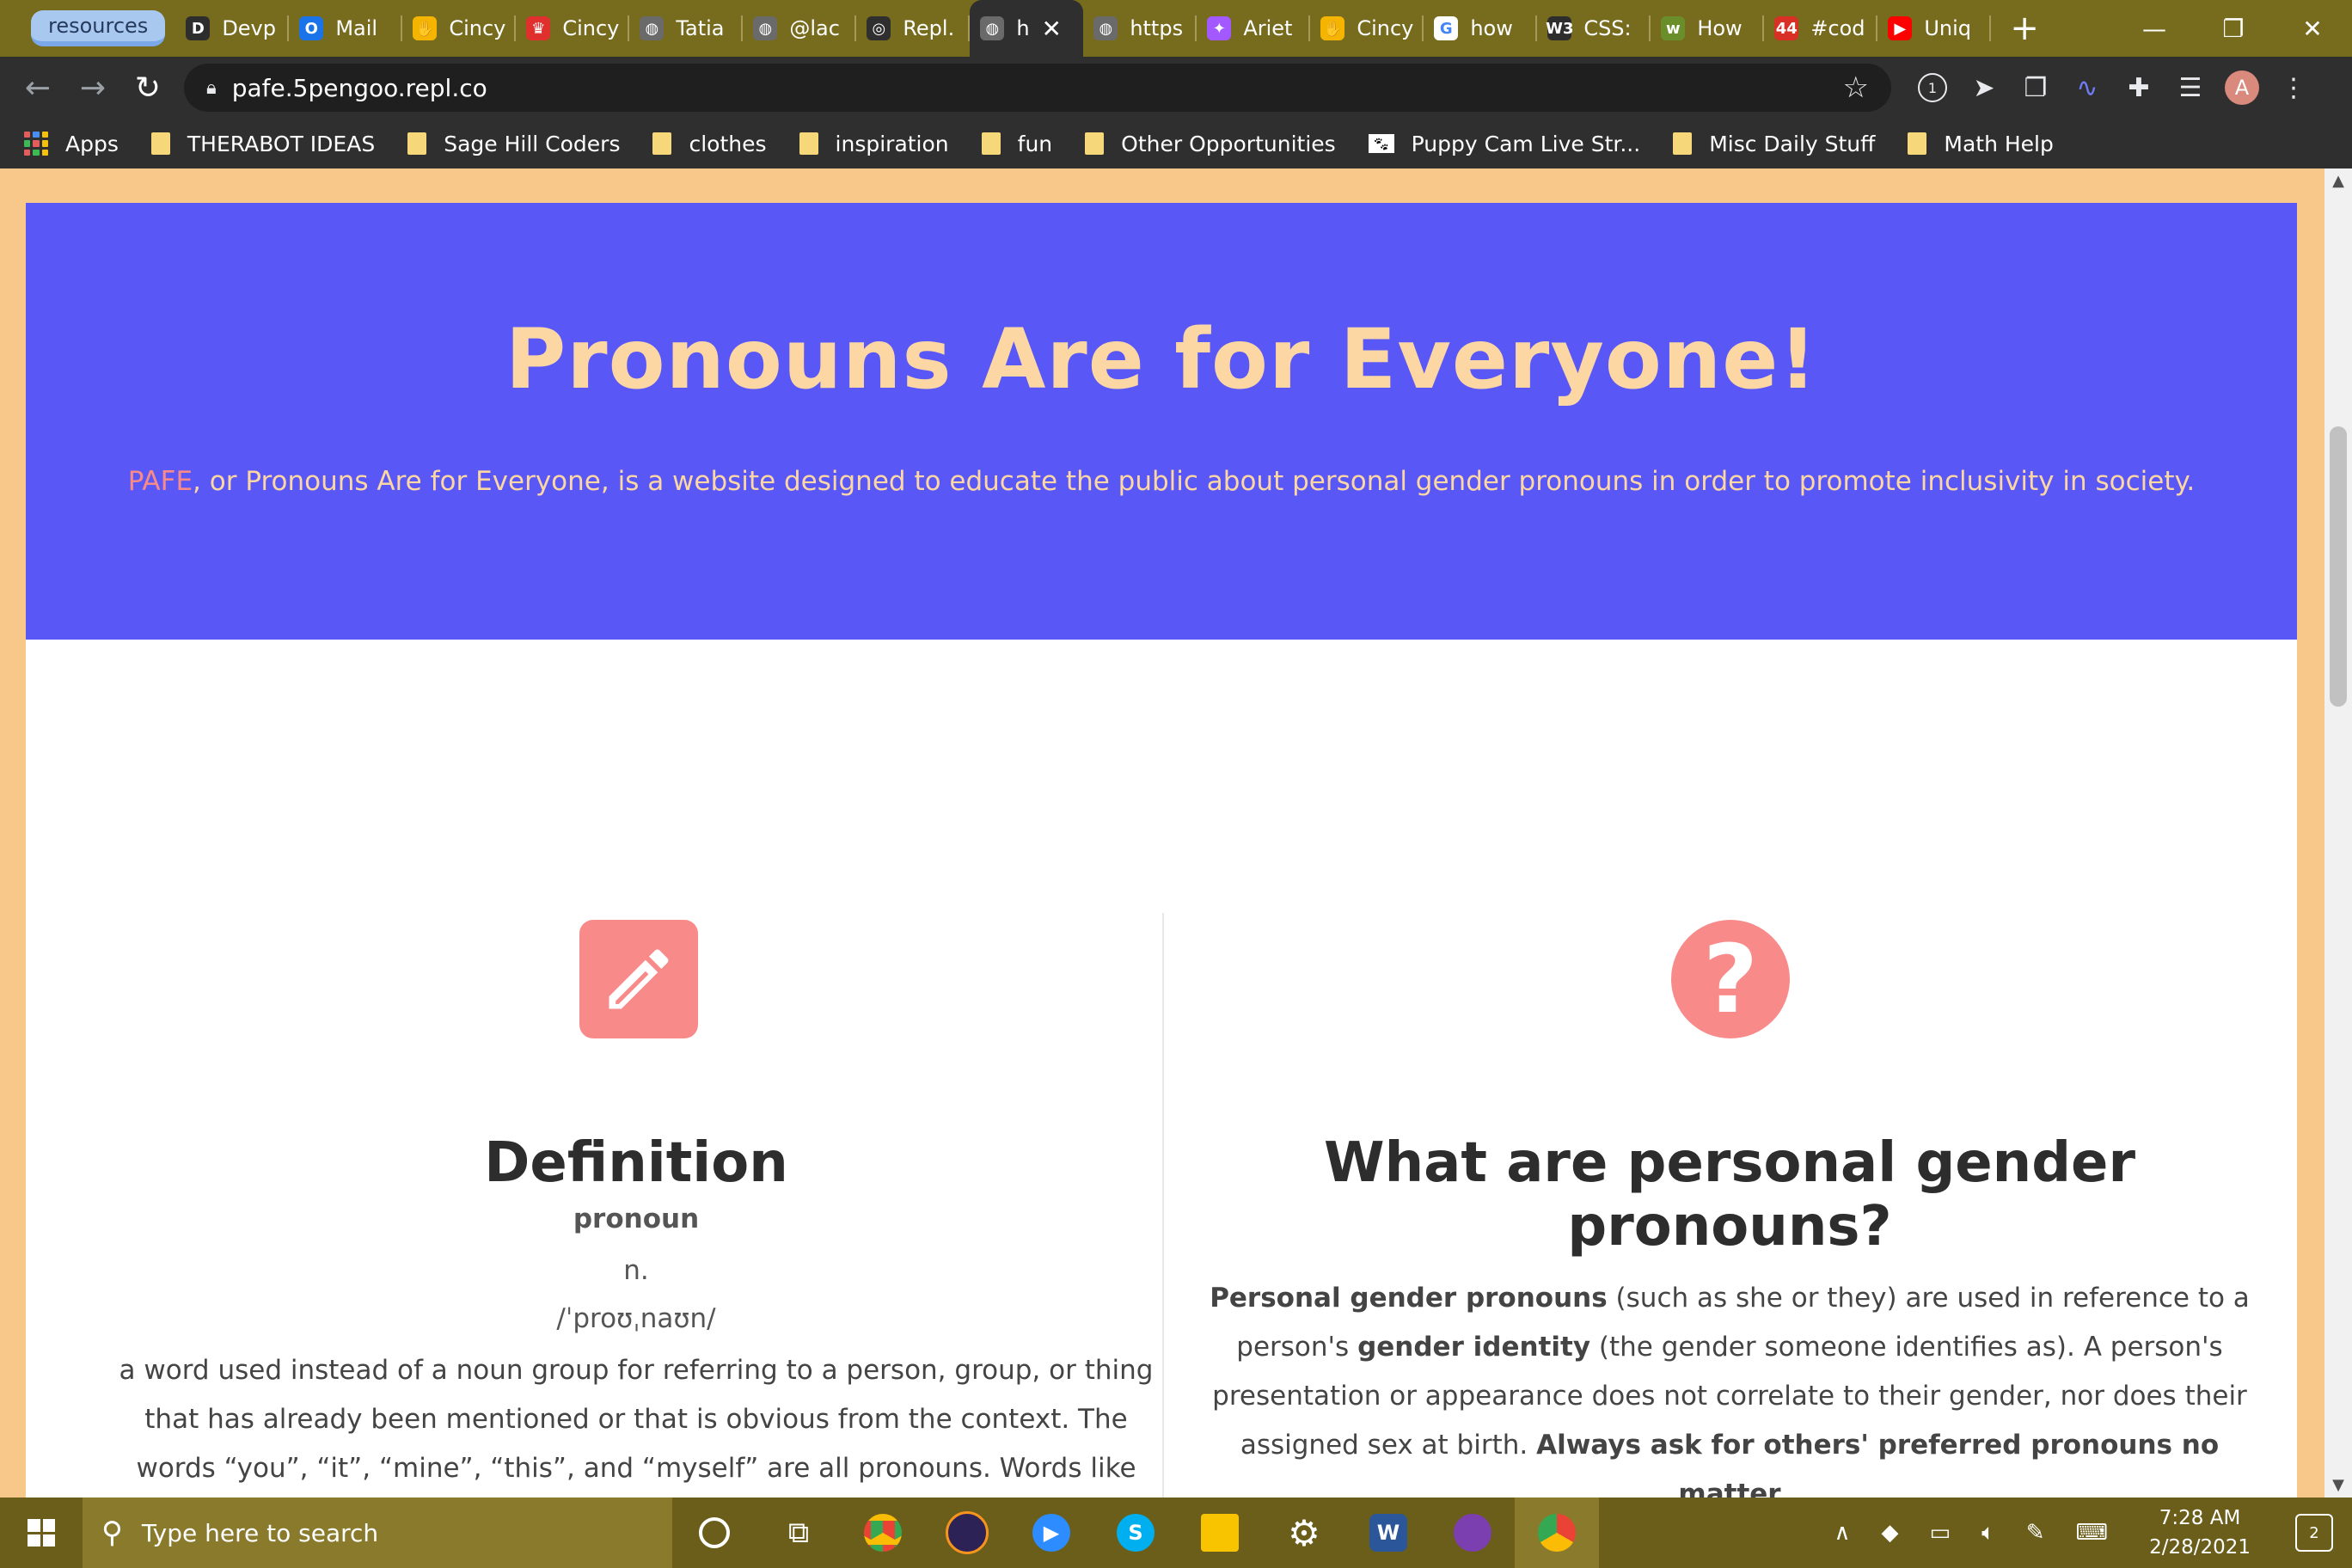 This screenshot has height=1568, width=2352. Describe the element at coordinates (798, 1533) in the screenshot. I see `task-view-icon: ⧉` at that location.